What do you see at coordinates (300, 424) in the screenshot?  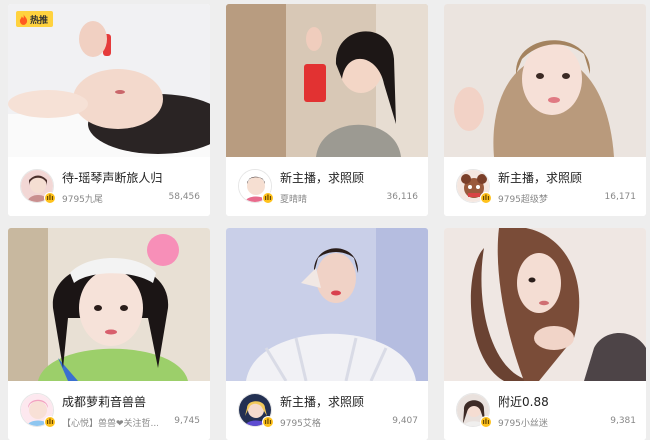 I see `streamer-name: 9795艾格` at bounding box center [300, 424].